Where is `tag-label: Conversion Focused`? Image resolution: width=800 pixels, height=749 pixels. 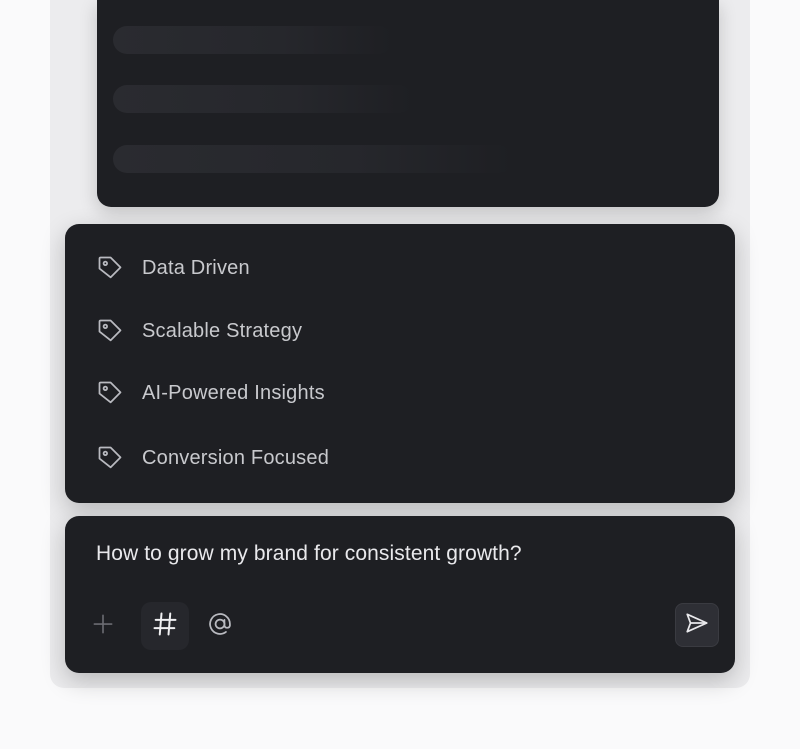
tag-label: Conversion Focused is located at coordinates (236, 457).